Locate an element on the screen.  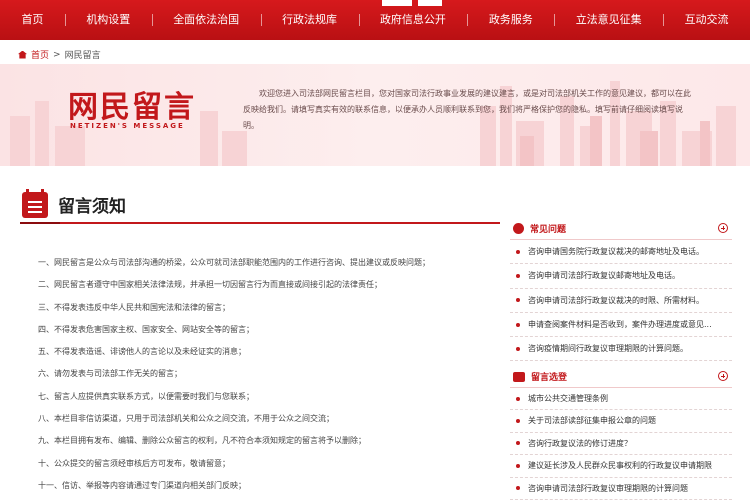
faq-item: 咨询申请司法部行政复议裁决的时限、所需材料。 is located at coordinates (621, 301).